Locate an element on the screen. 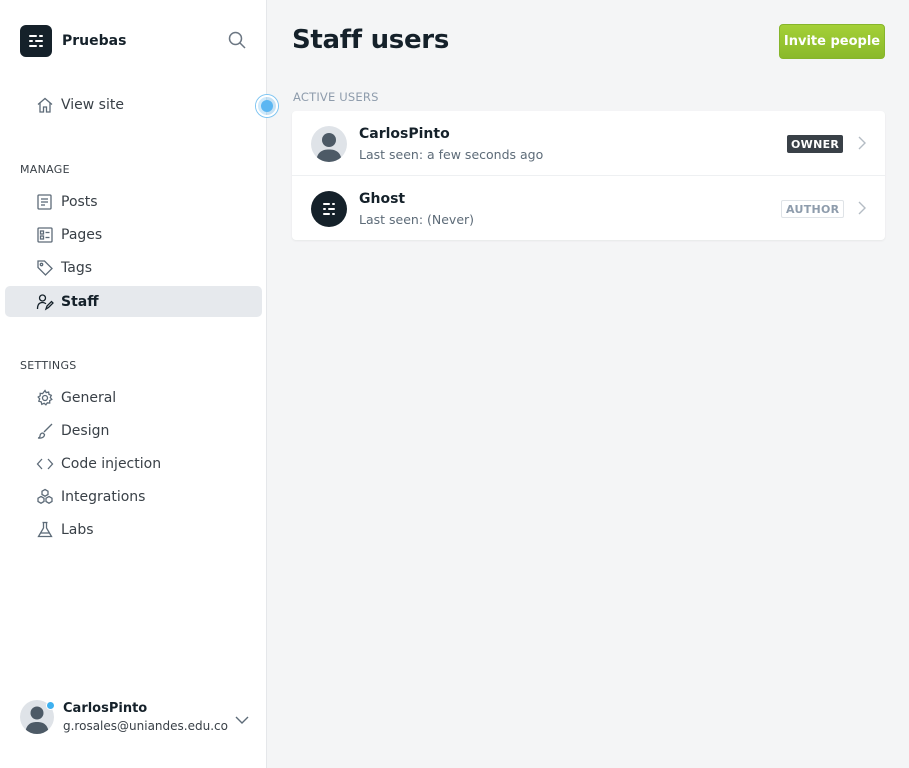  home-icon is located at coordinates (45, 105).